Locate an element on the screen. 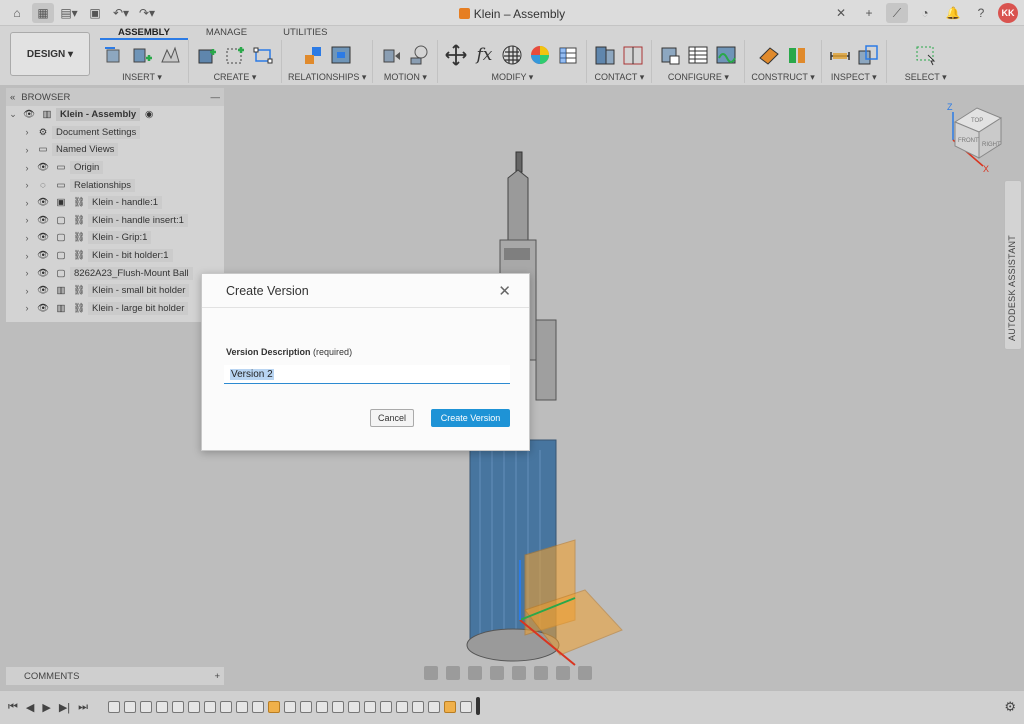 Image resolution: width=1024 pixels, height=724 pixels. browser-item-bit-holder: › 👁 ▢ ⛓ Klein - bit holder:1 is located at coordinates (115, 256).